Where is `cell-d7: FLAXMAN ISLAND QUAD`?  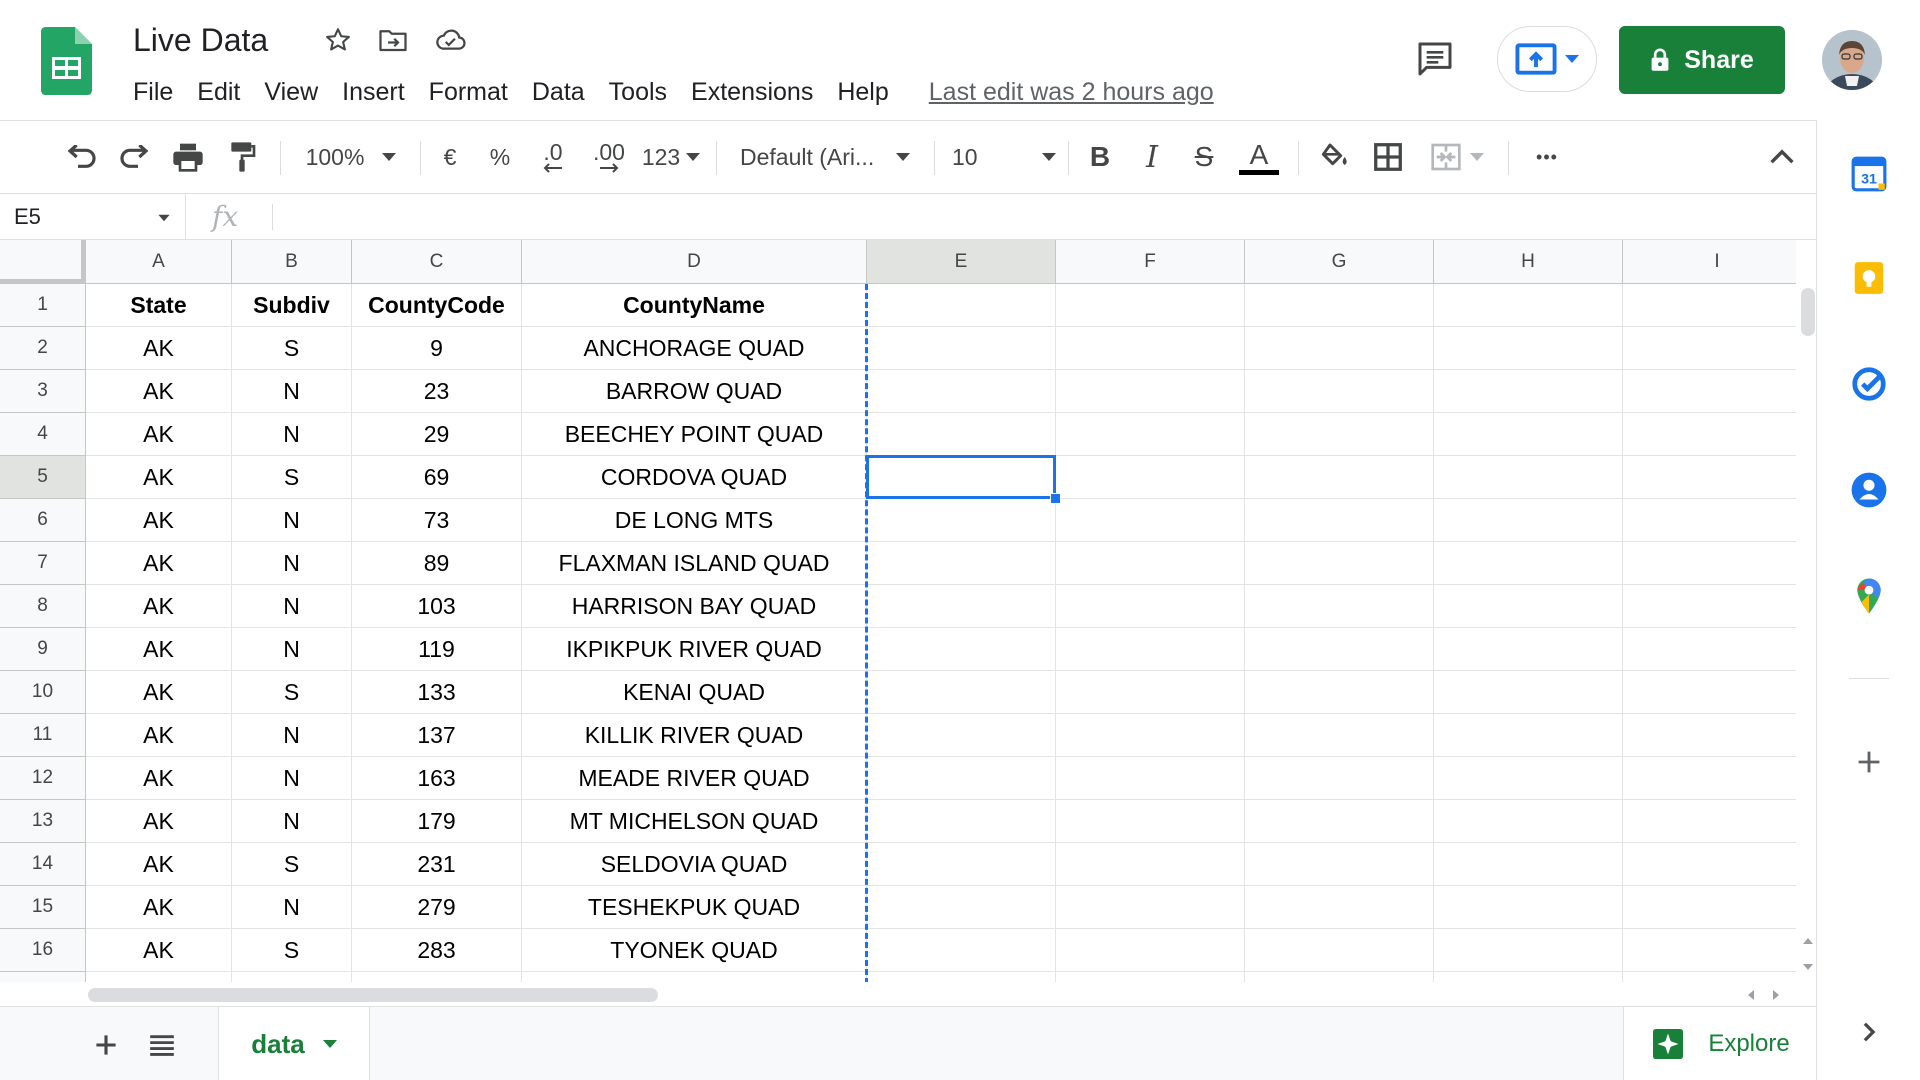
cell-d7: FLAXMAN ISLAND QUAD is located at coordinates (694, 563).